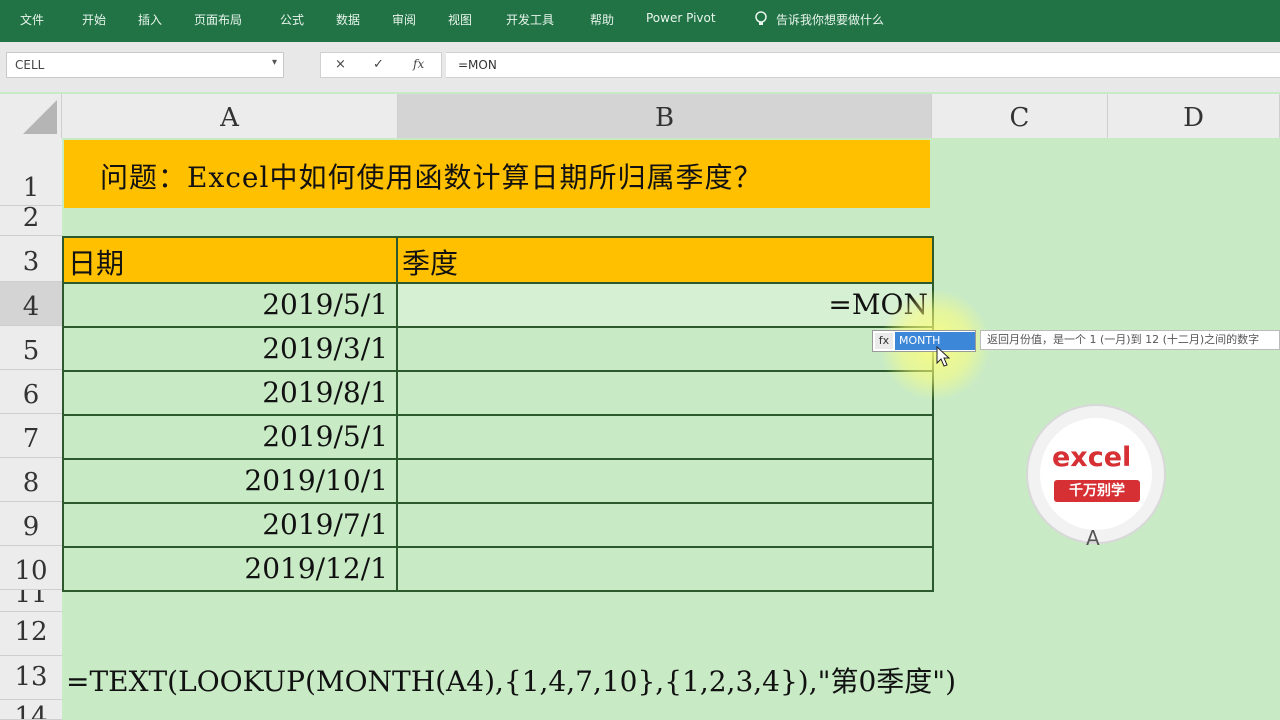 This screenshot has height=720, width=1280. Describe the element at coordinates (1092, 457) in the screenshot. I see `watermark-line1: excel` at that location.